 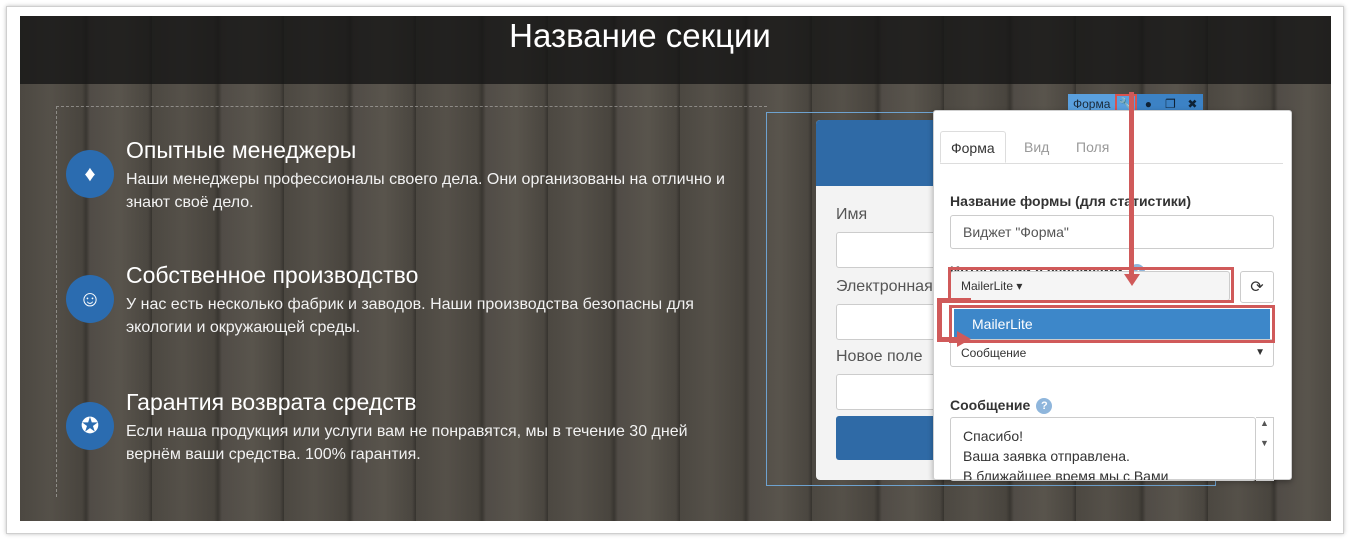 I want to click on settings-tabs: Форма Вид Поля, so click(x=1111, y=147).